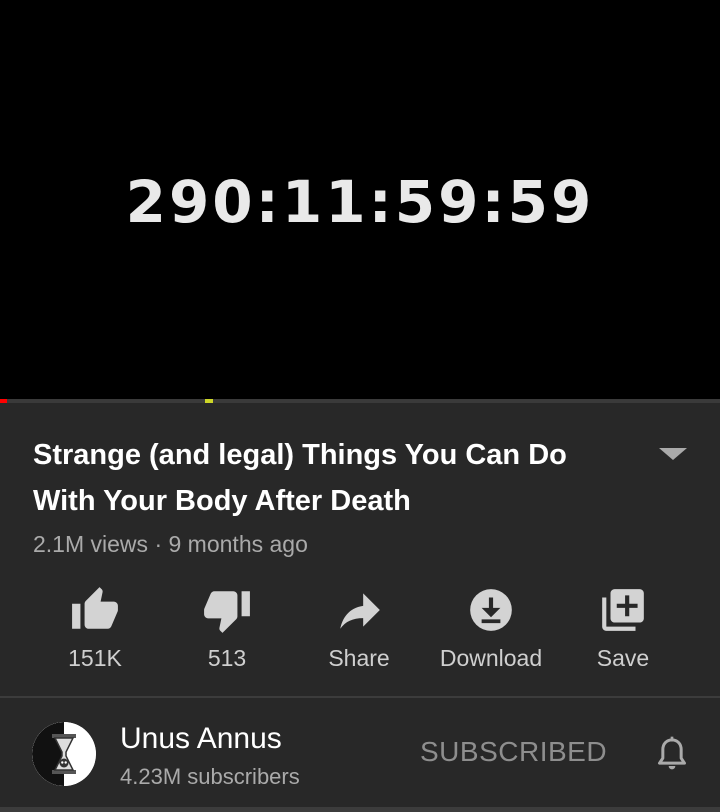  I want to click on thumb-up-icon, so click(95, 608).